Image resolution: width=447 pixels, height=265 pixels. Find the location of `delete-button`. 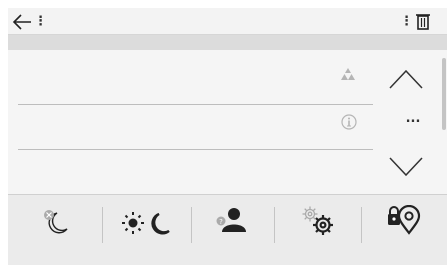

delete-button is located at coordinates (423, 22).